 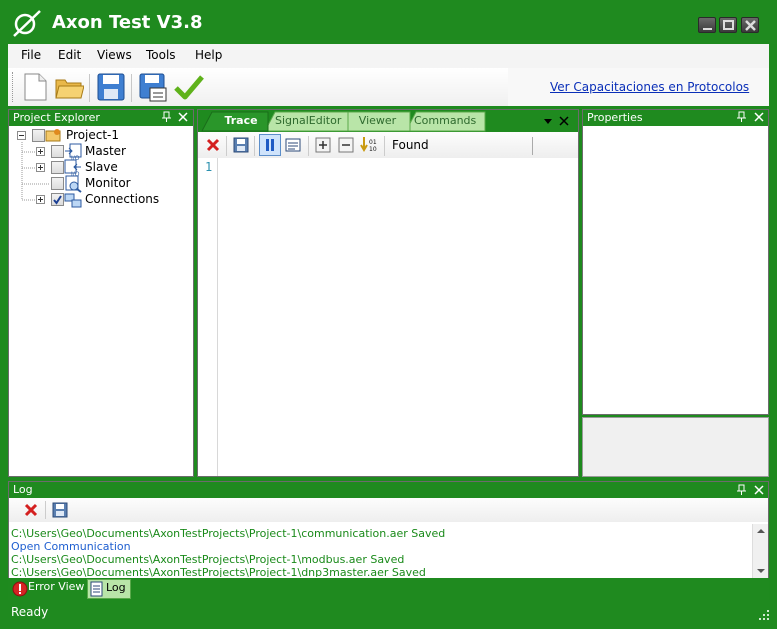 I want to click on maximize-icon, so click(x=728, y=25).